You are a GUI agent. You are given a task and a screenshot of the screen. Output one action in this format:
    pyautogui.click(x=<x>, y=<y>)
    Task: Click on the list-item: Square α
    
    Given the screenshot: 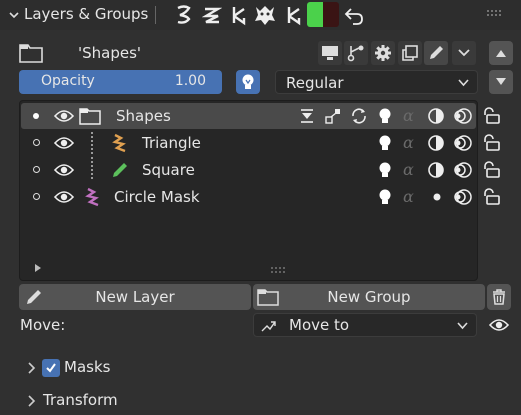 What is the action you would take?
    pyautogui.click(x=248, y=170)
    